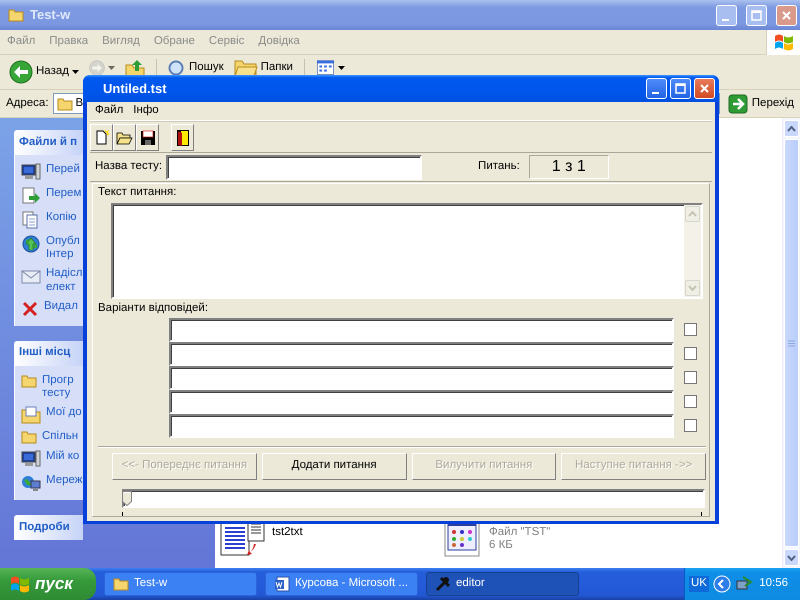 This screenshot has height=600, width=800. What do you see at coordinates (146, 111) in the screenshot?
I see `menu-item: Інфо` at bounding box center [146, 111].